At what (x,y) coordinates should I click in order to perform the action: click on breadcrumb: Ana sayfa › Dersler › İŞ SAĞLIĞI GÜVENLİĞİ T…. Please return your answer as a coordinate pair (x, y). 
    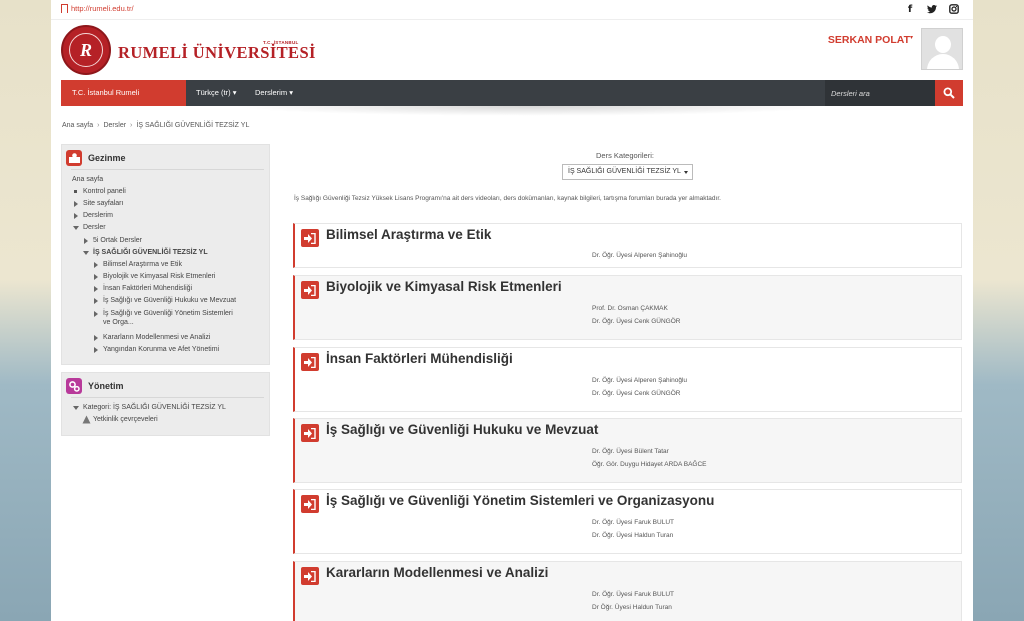
    Looking at the image, I should click on (155, 125).